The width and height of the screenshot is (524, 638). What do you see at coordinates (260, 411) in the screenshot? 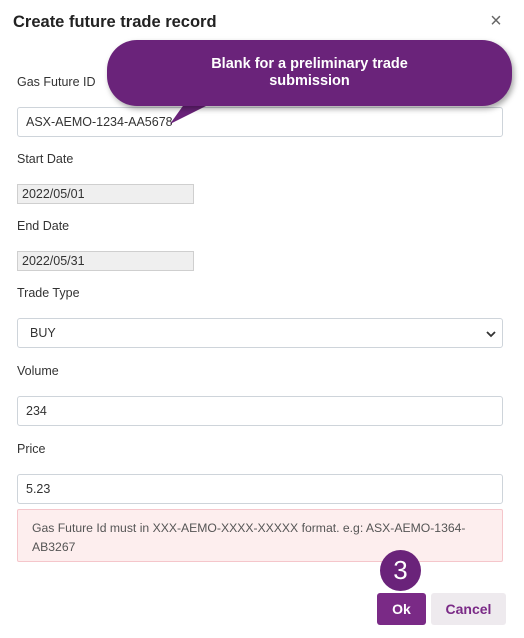
I see `volume-input: 234` at bounding box center [260, 411].